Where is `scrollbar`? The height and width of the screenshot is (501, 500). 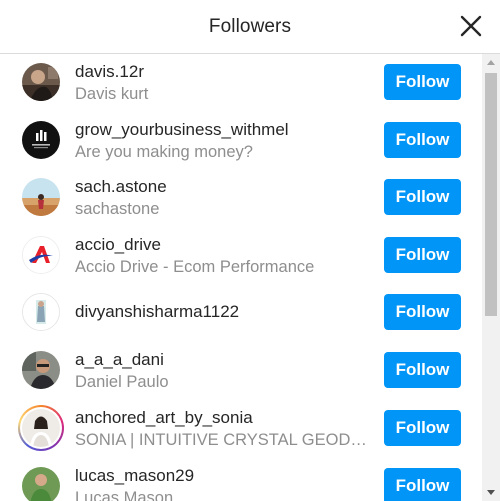
scrollbar is located at coordinates (491, 277).